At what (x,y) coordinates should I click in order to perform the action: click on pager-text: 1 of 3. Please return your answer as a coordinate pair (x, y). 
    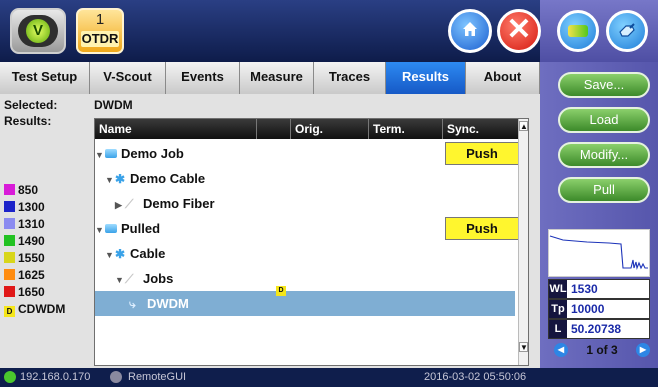
    Looking at the image, I should click on (602, 350).